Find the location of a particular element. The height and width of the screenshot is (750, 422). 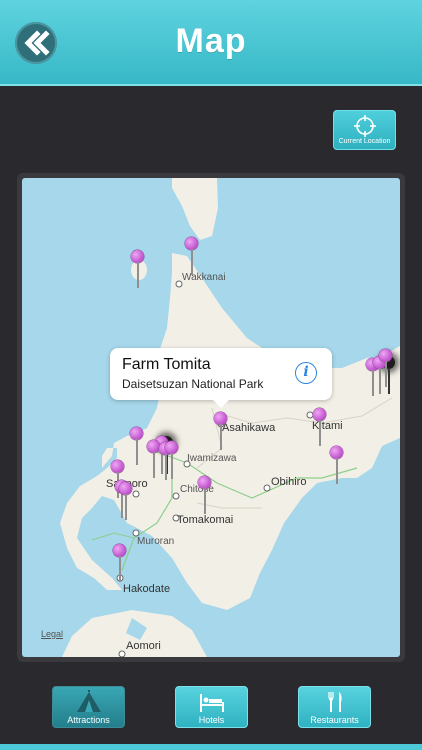

map-callout: Farm Tomita Daisetsuzan National Park i is located at coordinates (221, 378).